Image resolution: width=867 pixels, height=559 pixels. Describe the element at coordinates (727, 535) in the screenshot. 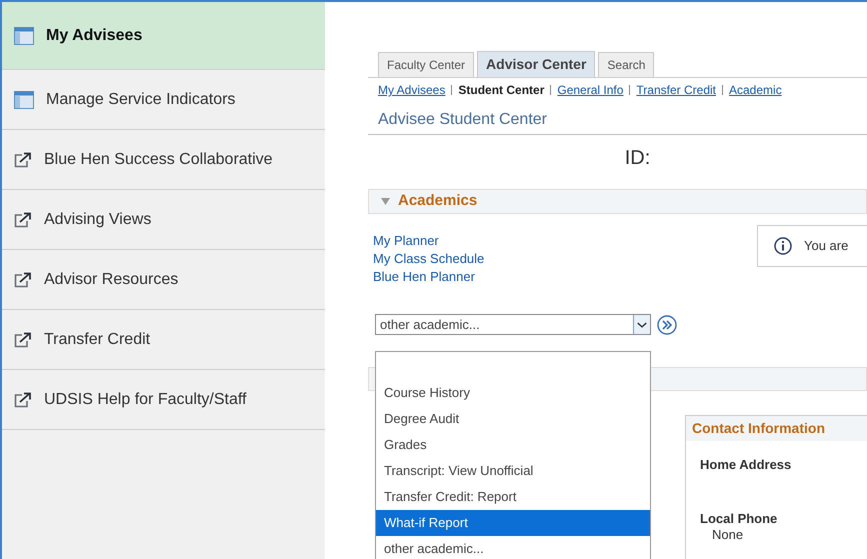

I see `field-value: None` at that location.